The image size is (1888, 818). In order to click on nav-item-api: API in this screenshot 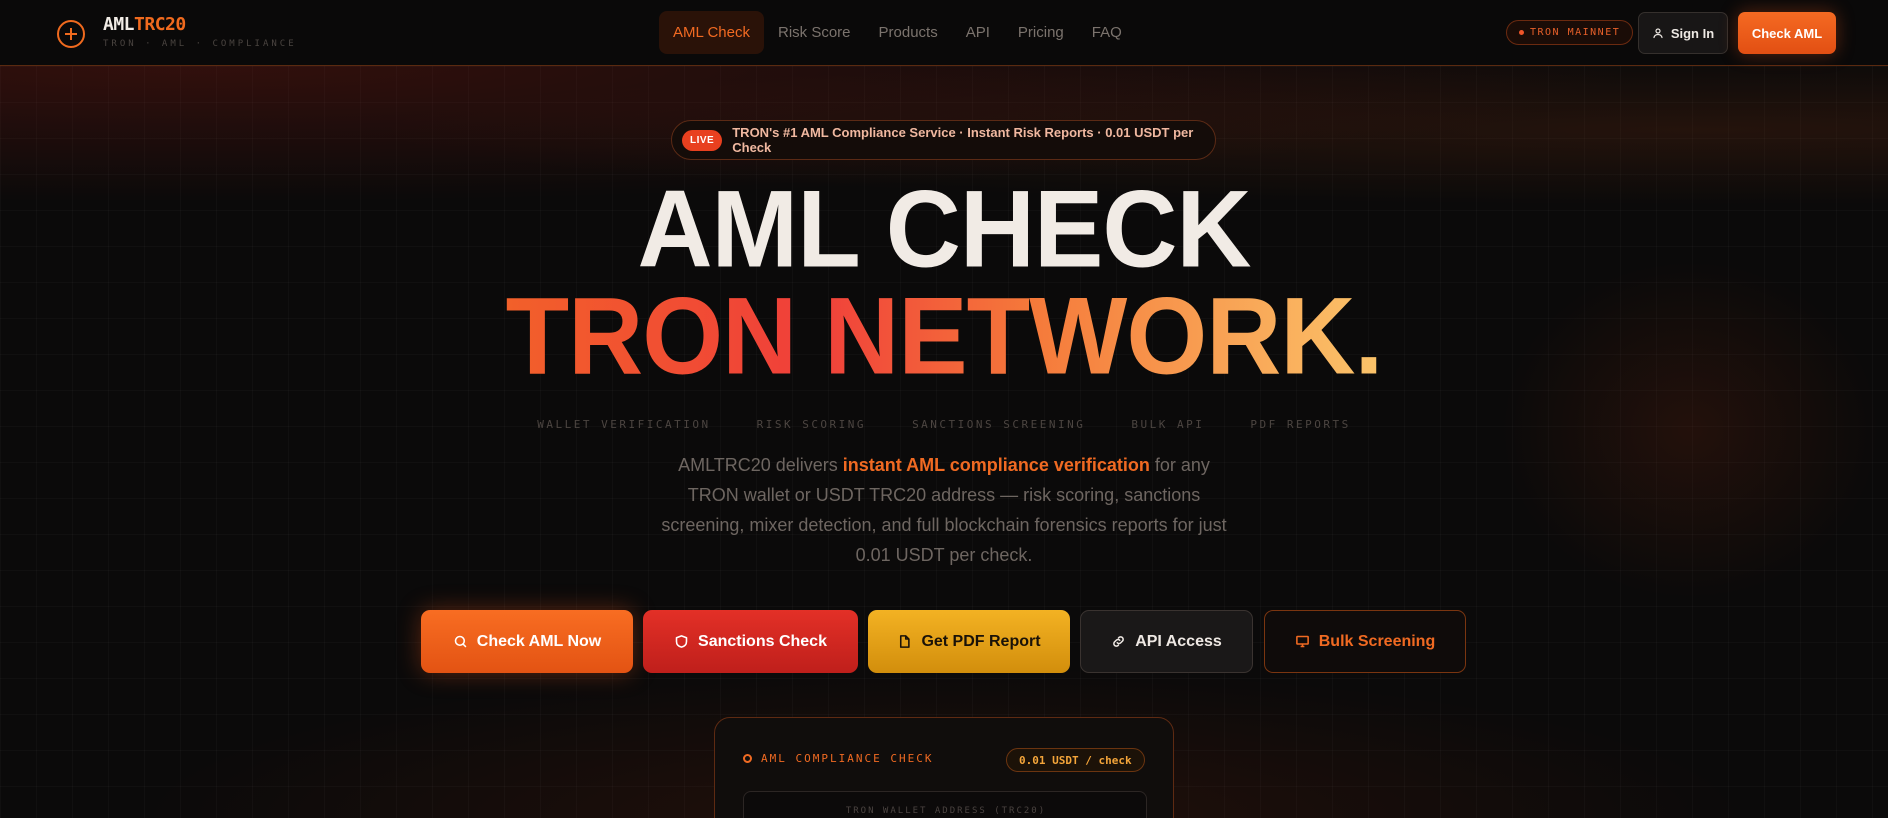, I will do `click(978, 32)`.